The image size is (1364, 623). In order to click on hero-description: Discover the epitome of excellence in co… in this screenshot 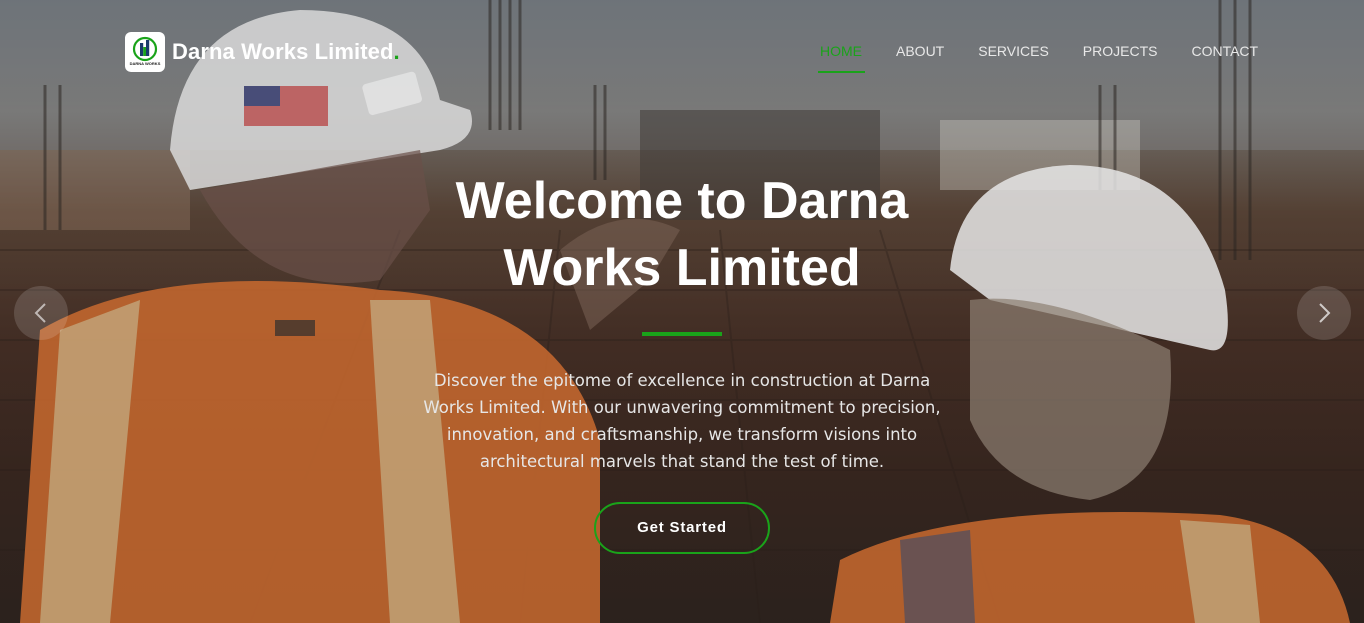, I will do `click(682, 421)`.